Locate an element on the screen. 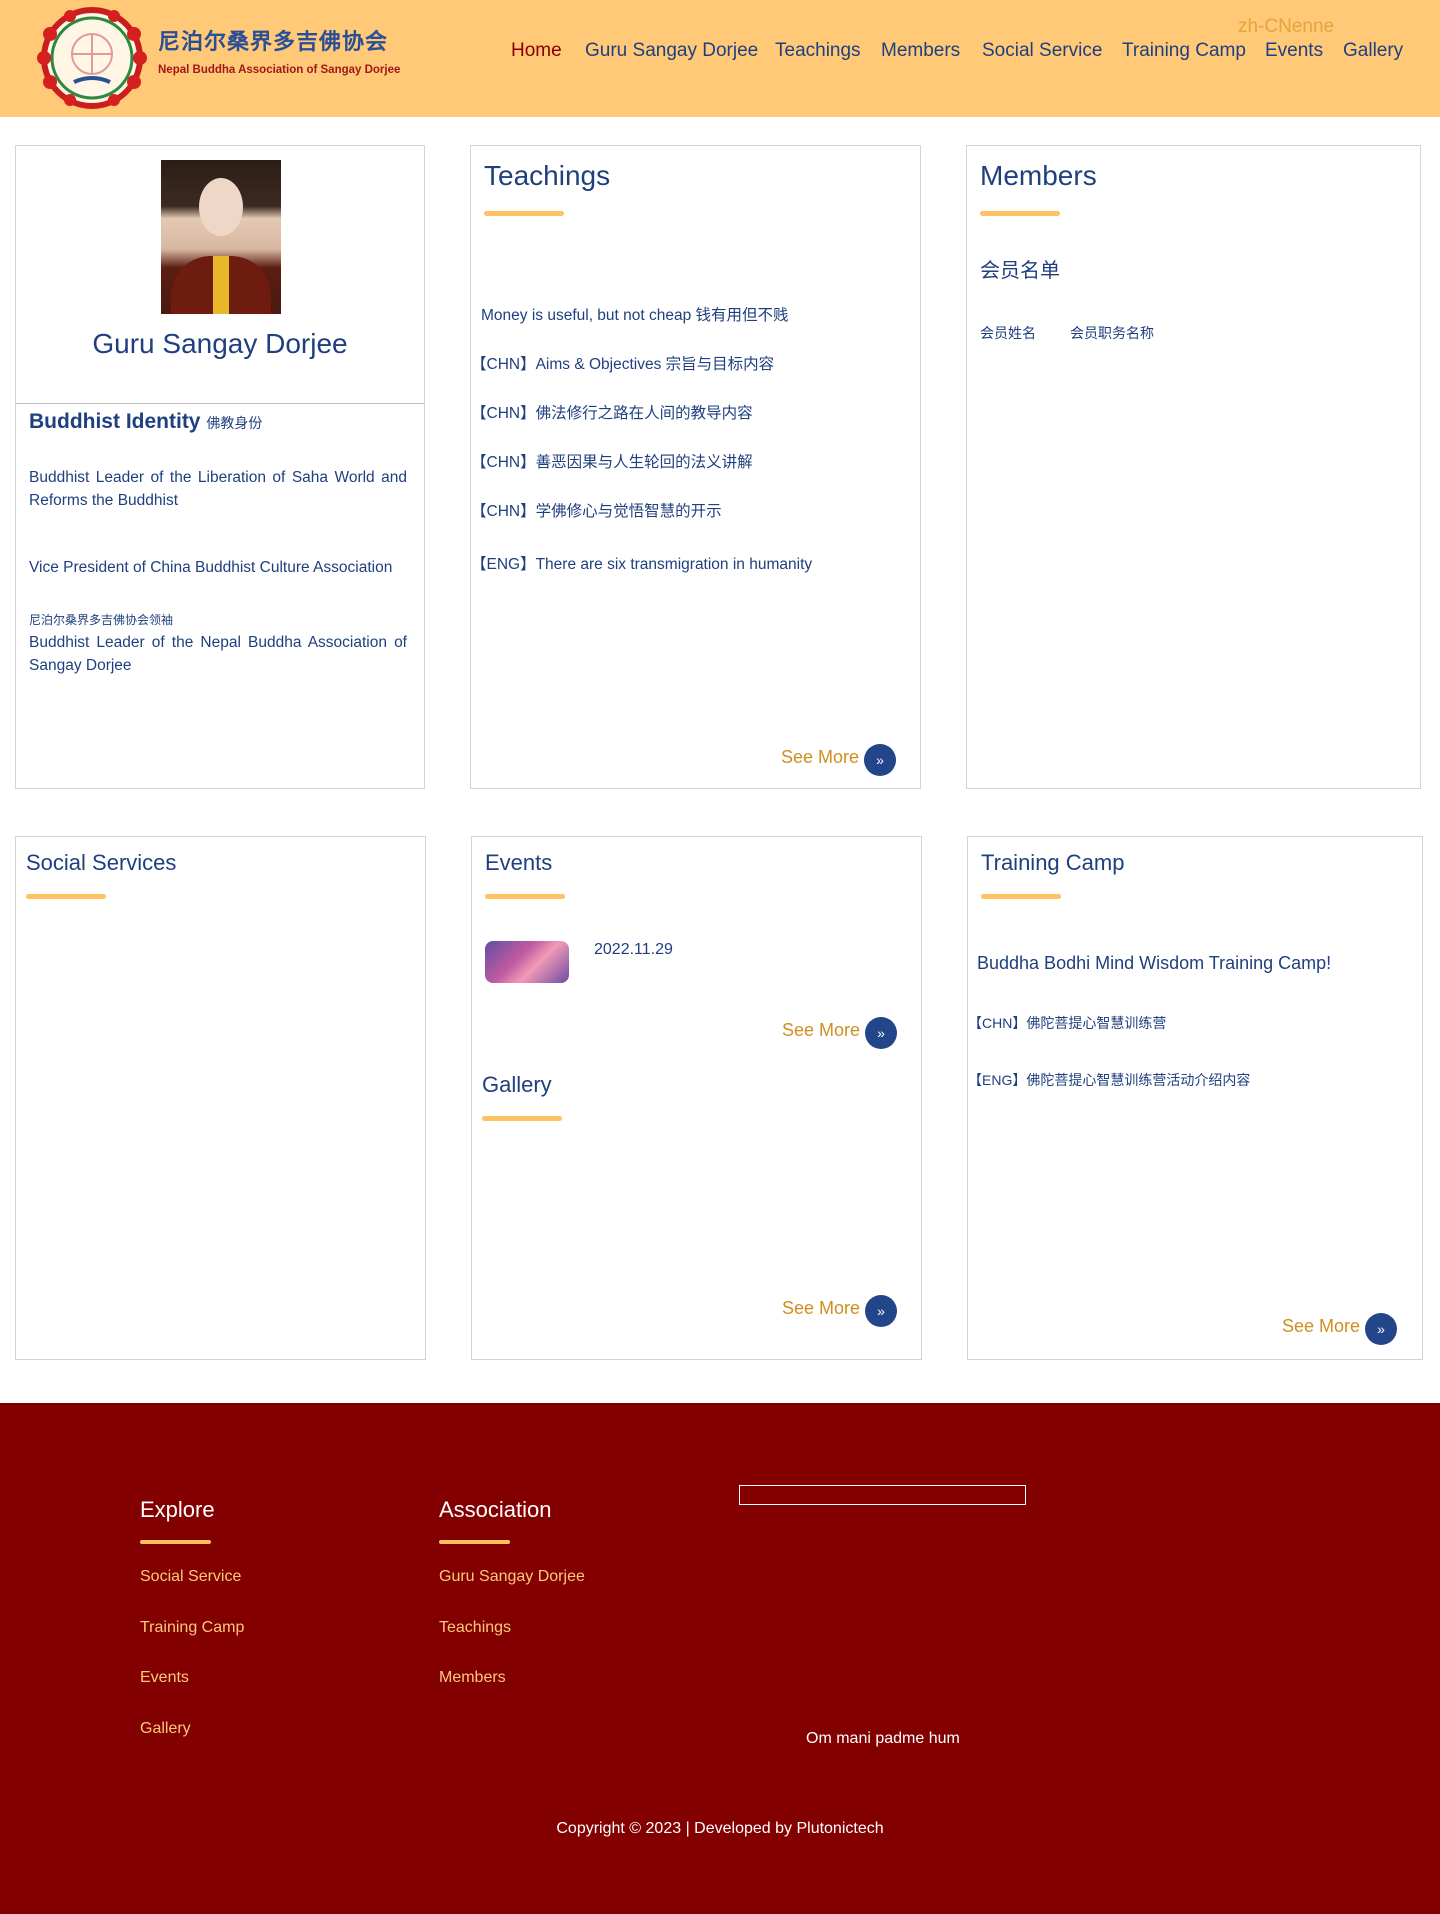 Image resolution: width=1440 pixels, height=1914 pixels. events-title: Events is located at coordinates (519, 862).